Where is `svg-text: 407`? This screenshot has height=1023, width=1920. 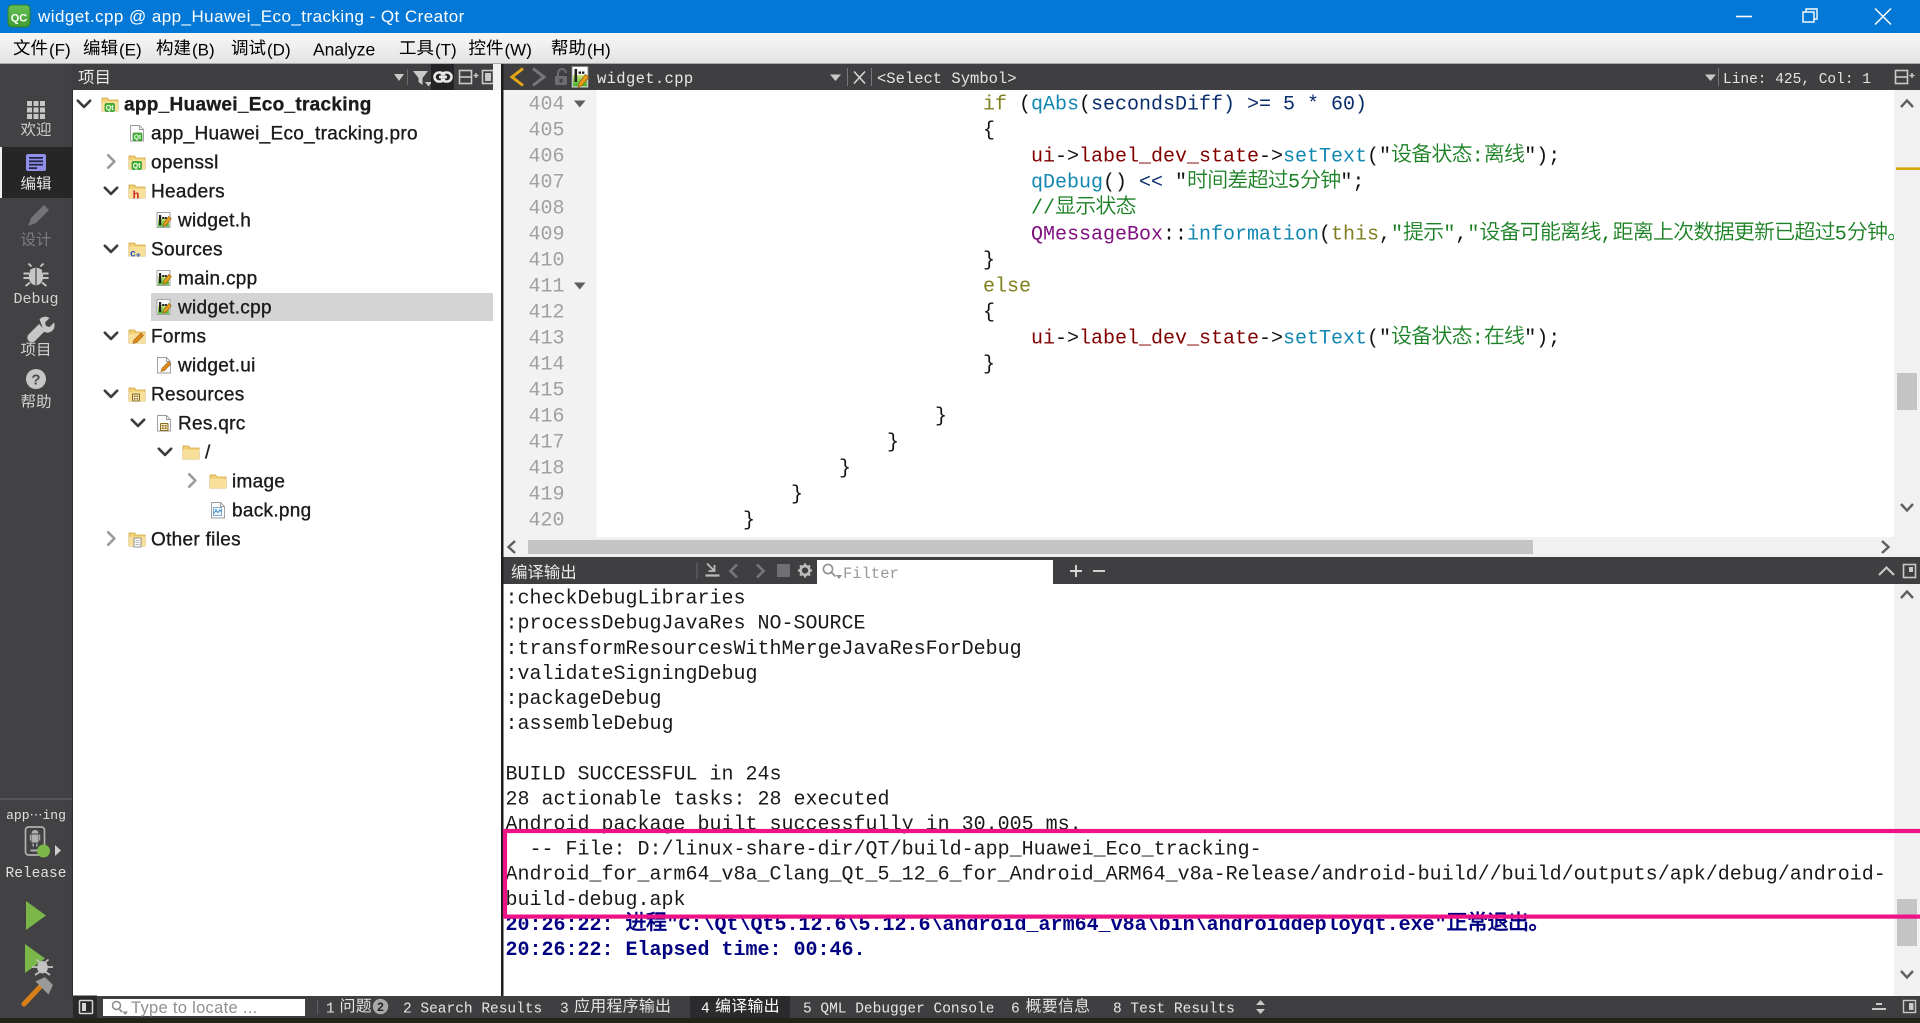 svg-text: 407 is located at coordinates (546, 183).